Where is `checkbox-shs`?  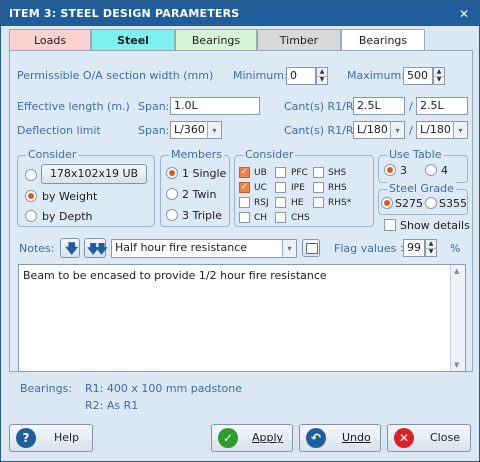 checkbox-shs is located at coordinates (318, 172).